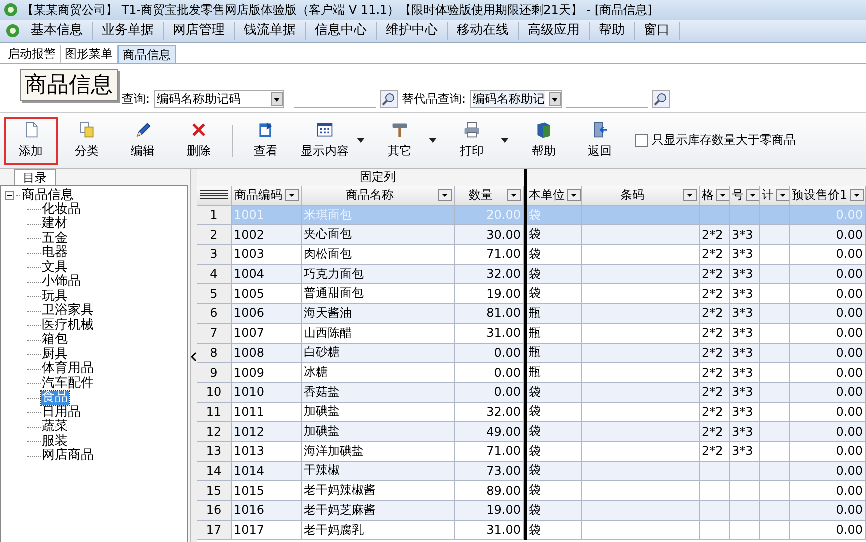  I want to click on checkbox, so click(641, 140).